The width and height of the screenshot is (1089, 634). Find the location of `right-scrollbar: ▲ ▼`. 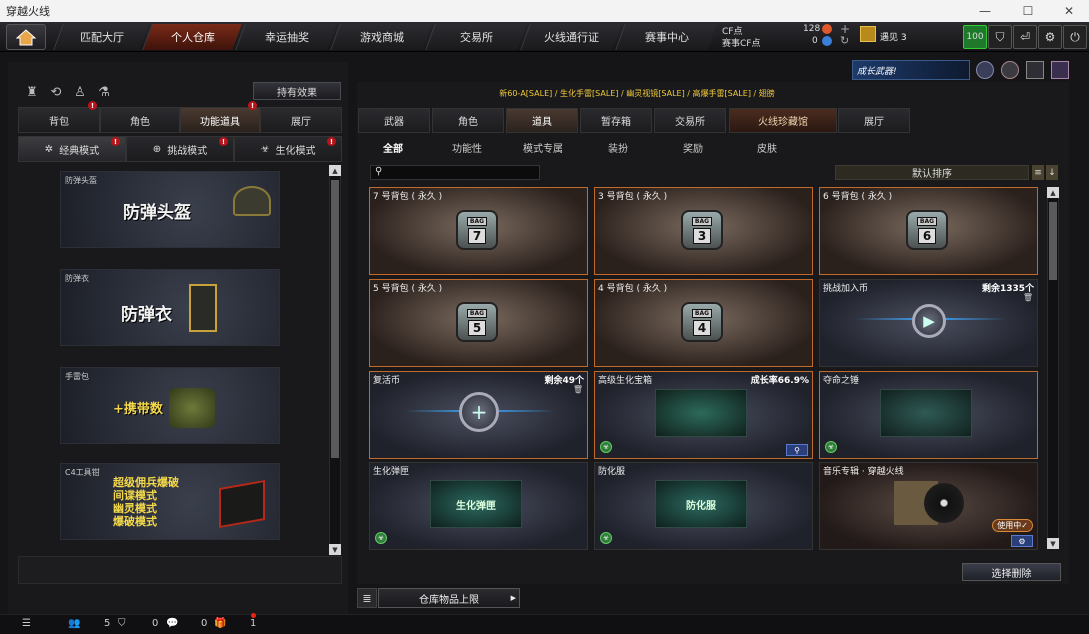

right-scrollbar: ▲ ▼ is located at coordinates (1053, 368).